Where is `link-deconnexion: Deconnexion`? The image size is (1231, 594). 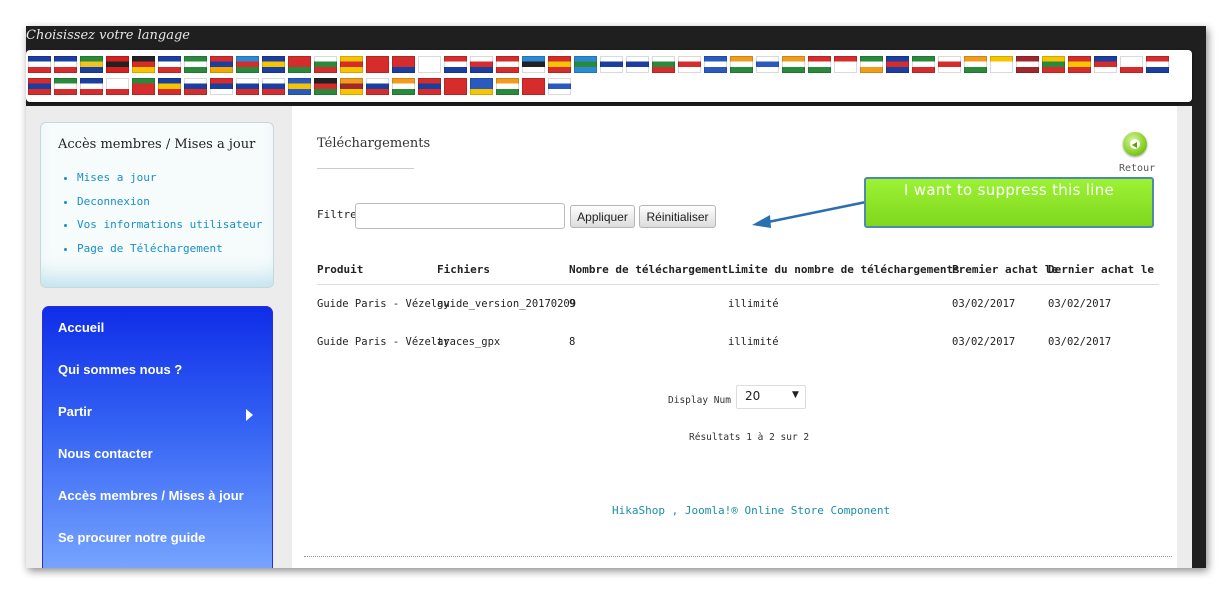
link-deconnexion: Deconnexion is located at coordinates (113, 201).